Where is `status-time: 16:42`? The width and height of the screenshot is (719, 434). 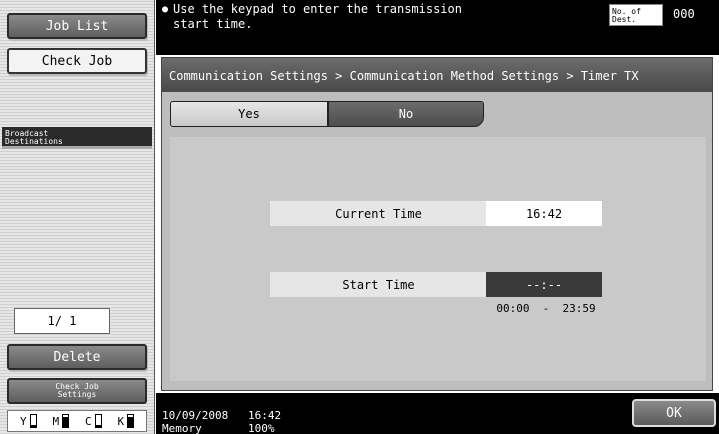 status-time: 16:42 is located at coordinates (265, 415).